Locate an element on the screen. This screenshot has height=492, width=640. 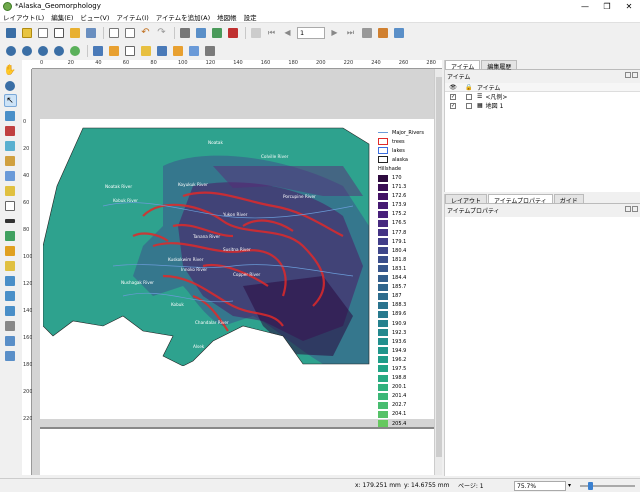
view-toolbar is located at coordinates (320, 50).